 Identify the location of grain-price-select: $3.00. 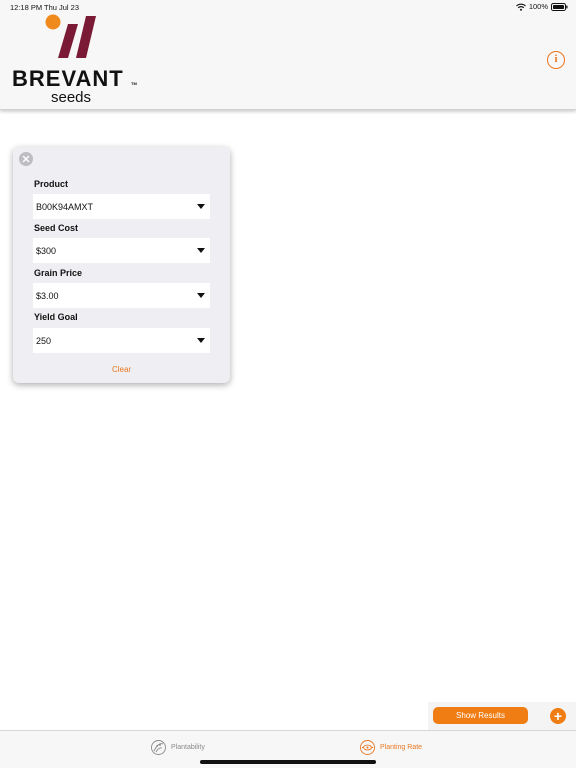
(121, 295).